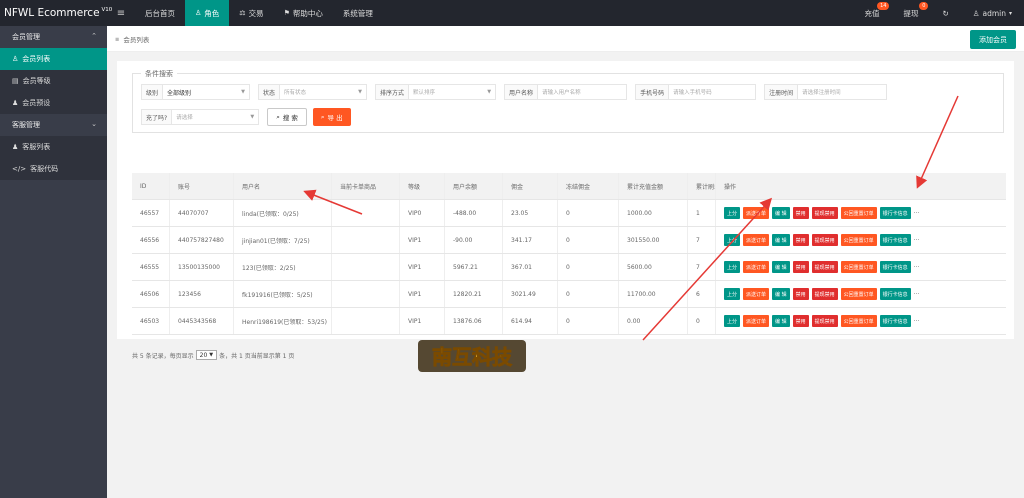  I want to click on nav-help: ⚑ 帮助中心, so click(303, 13).